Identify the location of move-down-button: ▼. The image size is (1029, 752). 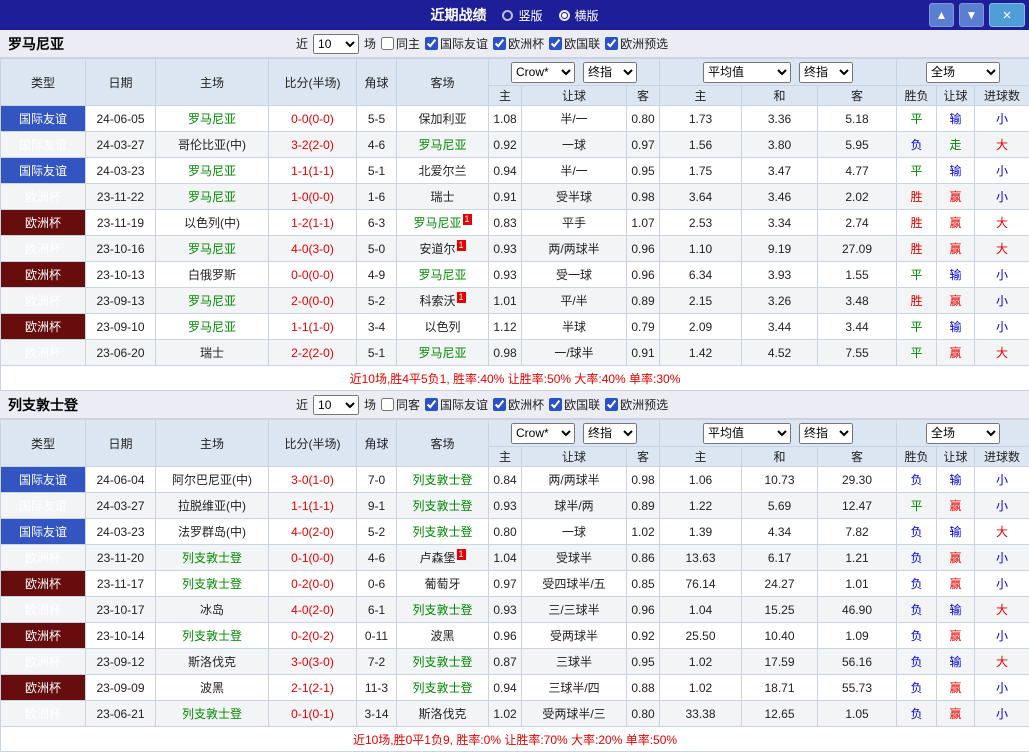
(971, 15).